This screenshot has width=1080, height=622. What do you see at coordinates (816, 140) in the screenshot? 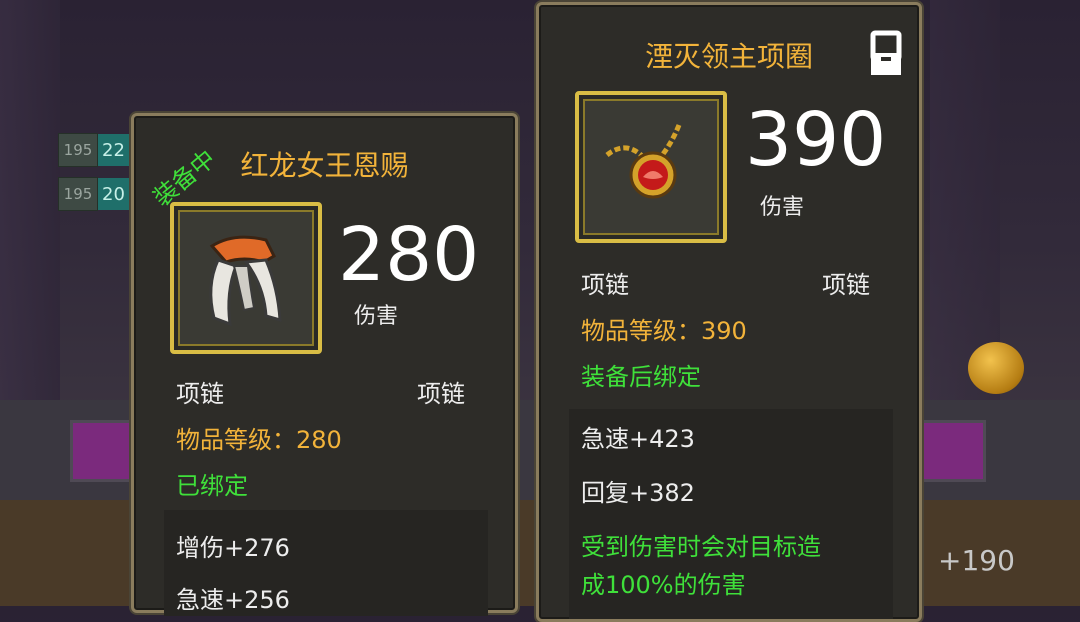
I see `damage-value: 390` at bounding box center [816, 140].